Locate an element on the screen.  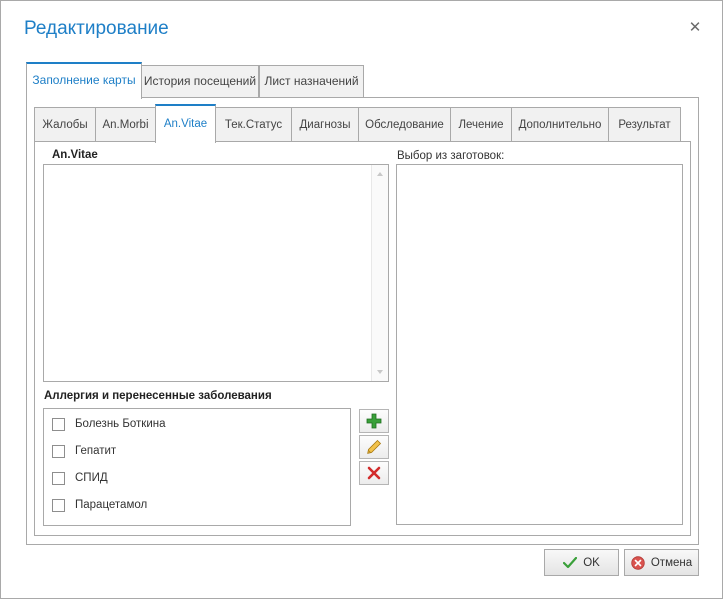
vertical-scrollbar is located at coordinates (379, 273).